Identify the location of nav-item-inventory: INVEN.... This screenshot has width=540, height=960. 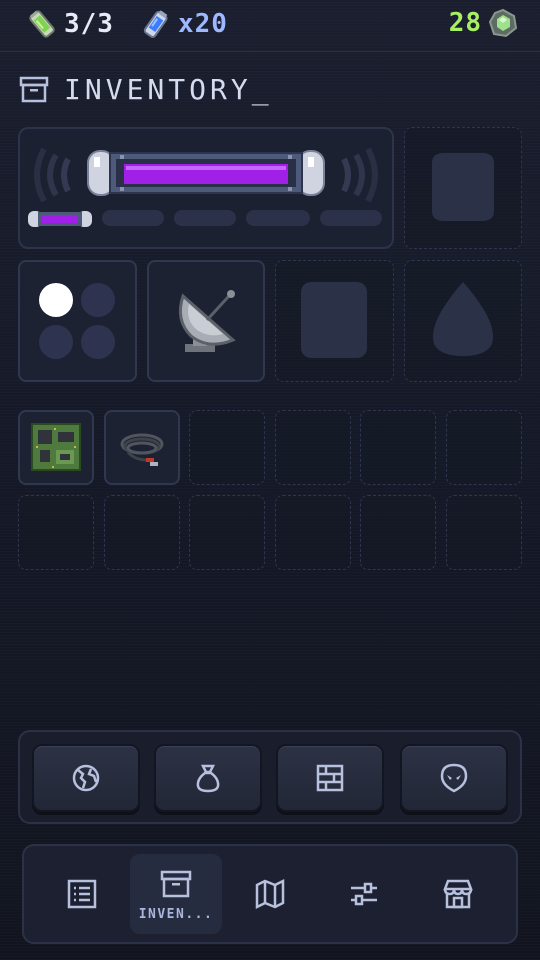
(176, 894).